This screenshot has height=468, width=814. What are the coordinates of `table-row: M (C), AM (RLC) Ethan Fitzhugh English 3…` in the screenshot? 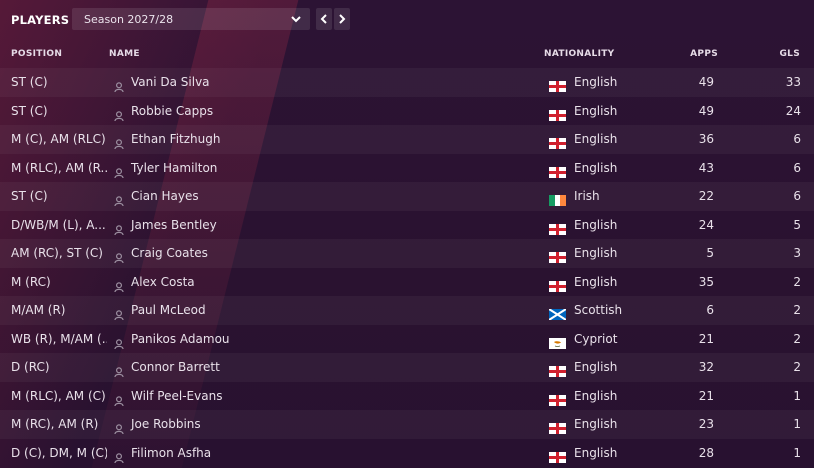 It's located at (407, 139).